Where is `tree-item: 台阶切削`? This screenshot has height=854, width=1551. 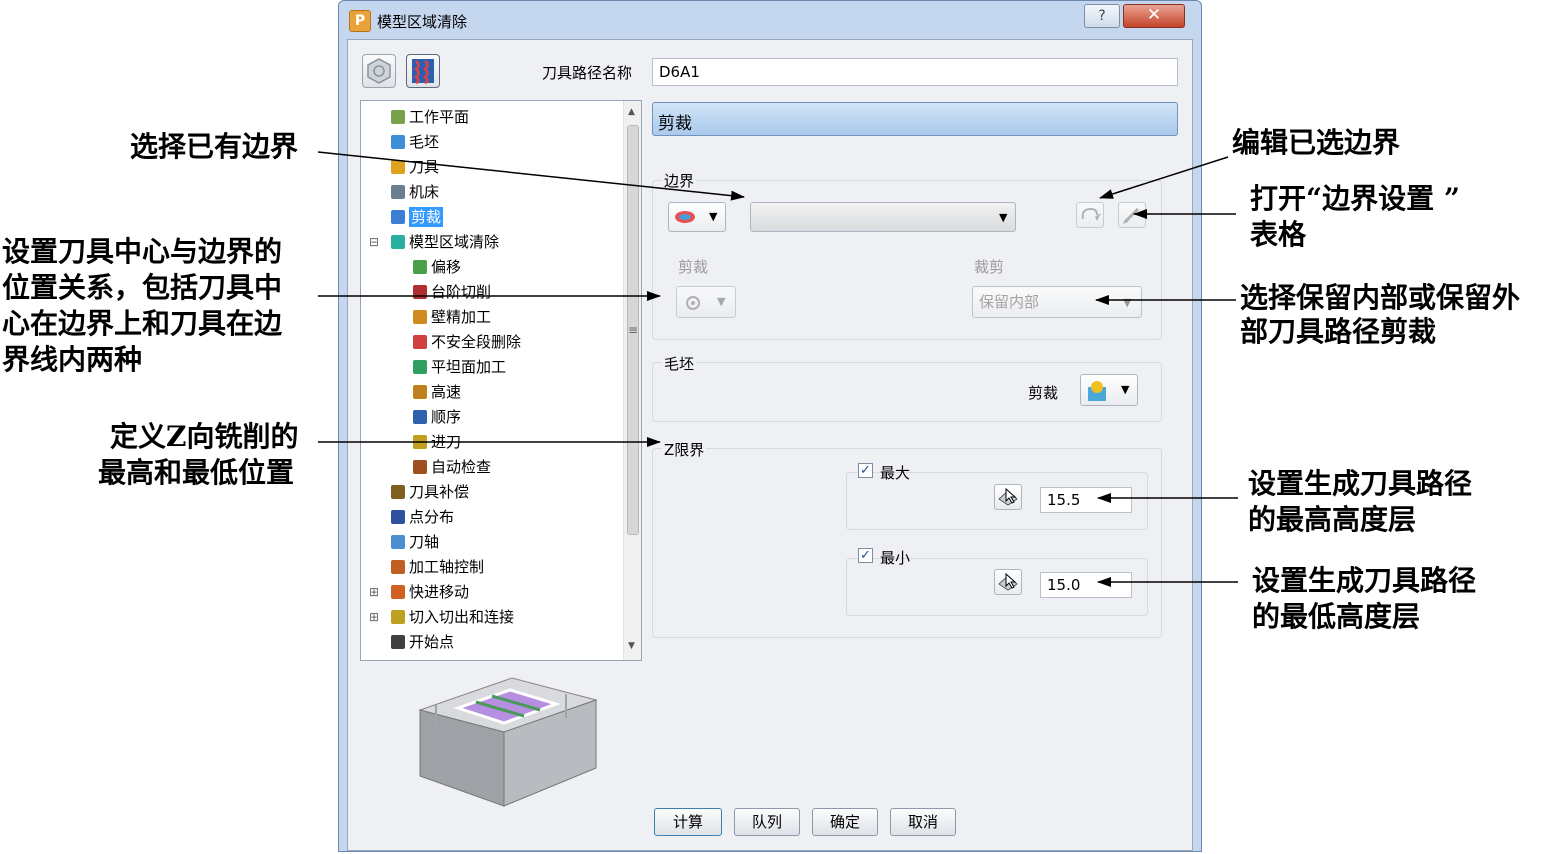 tree-item: 台阶切削 is located at coordinates (452, 292).